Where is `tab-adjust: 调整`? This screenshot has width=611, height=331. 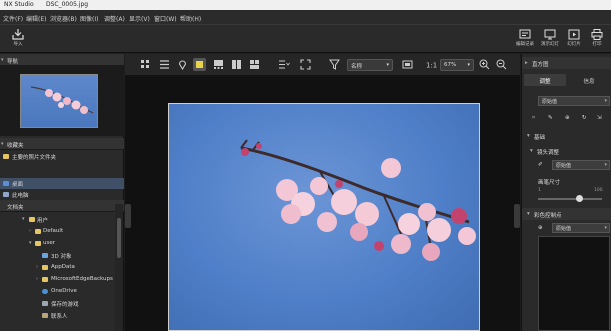 tab-adjust: 调整 is located at coordinates (545, 80).